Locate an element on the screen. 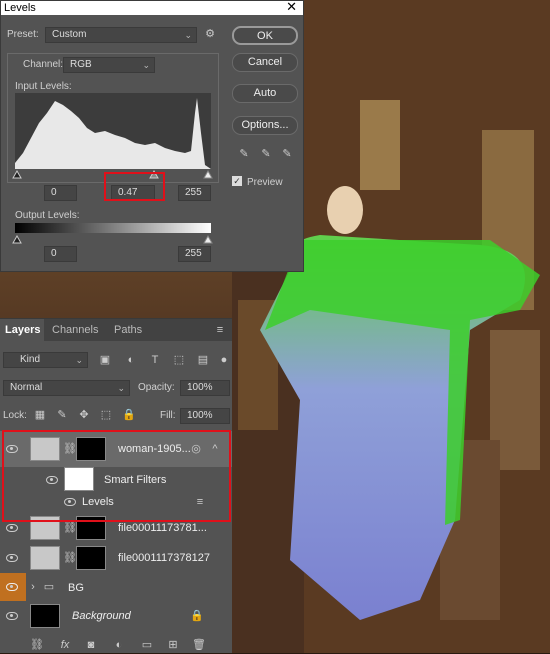 The width and height of the screenshot is (550, 654). lock-icon: 🔒 is located at coordinates (197, 616).